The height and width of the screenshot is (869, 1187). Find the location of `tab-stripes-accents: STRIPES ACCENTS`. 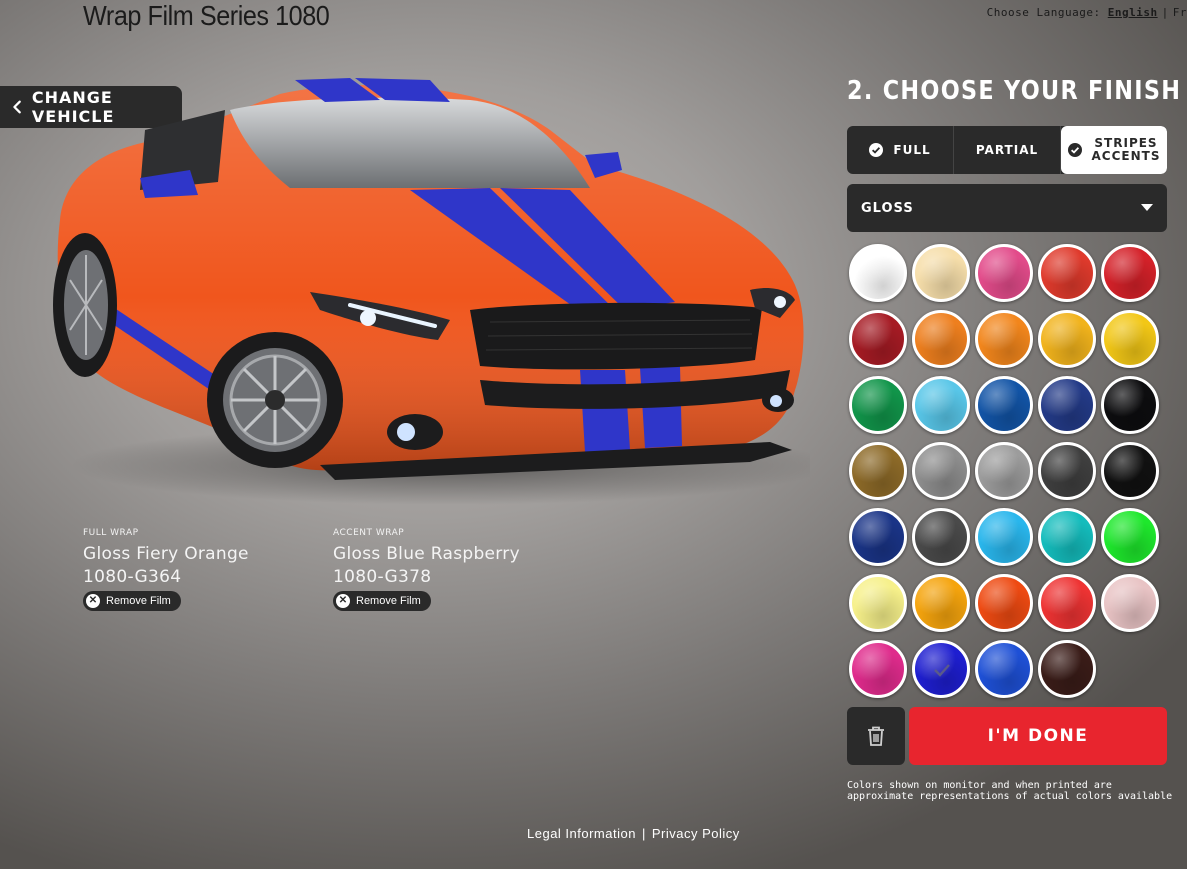

tab-stripes-accents: STRIPES ACCENTS is located at coordinates (1114, 150).